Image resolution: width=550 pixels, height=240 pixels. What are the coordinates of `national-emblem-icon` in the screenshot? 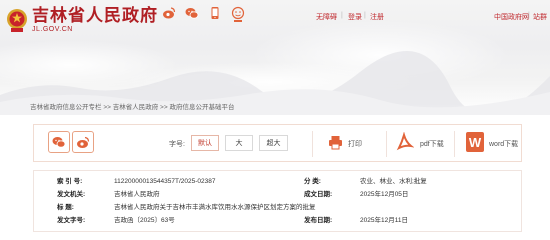 It's located at (17, 20).